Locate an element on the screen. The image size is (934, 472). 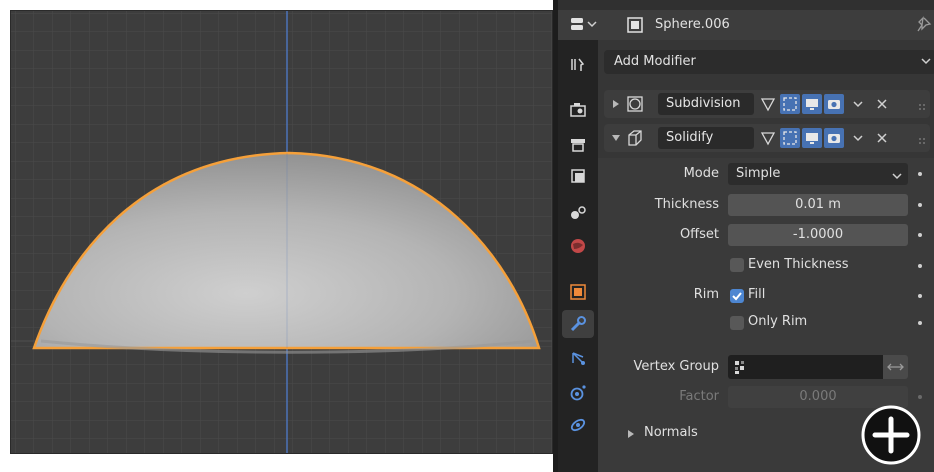
view-layer-icon is located at coordinates (578, 176).